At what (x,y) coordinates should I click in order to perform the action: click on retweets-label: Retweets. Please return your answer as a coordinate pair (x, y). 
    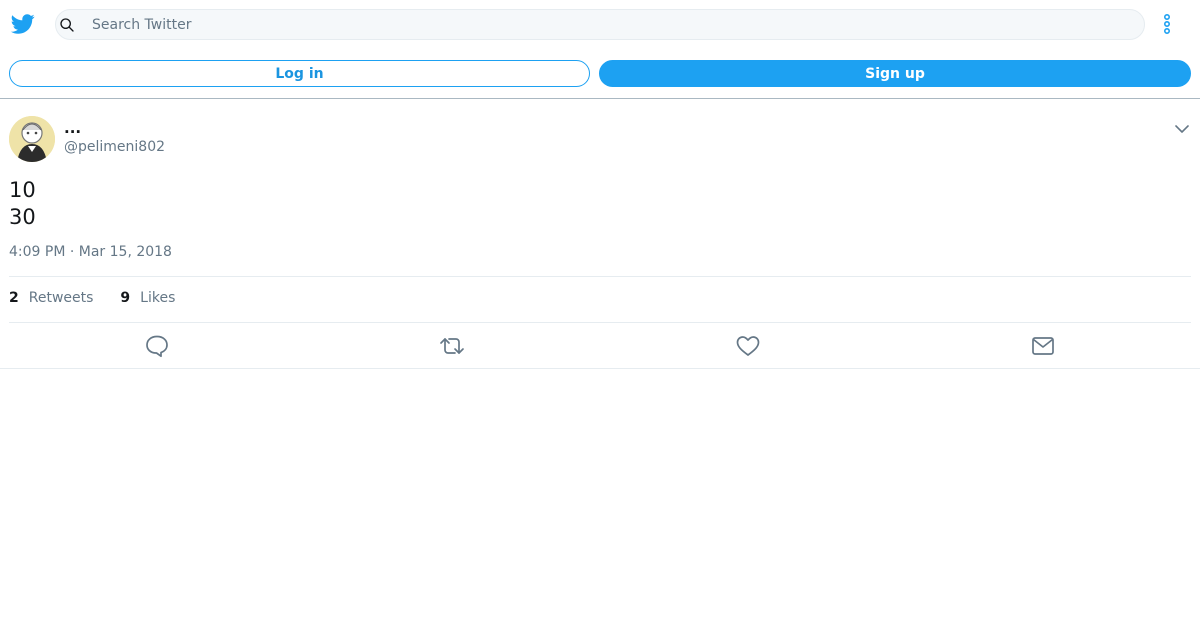
    Looking at the image, I should click on (61, 298).